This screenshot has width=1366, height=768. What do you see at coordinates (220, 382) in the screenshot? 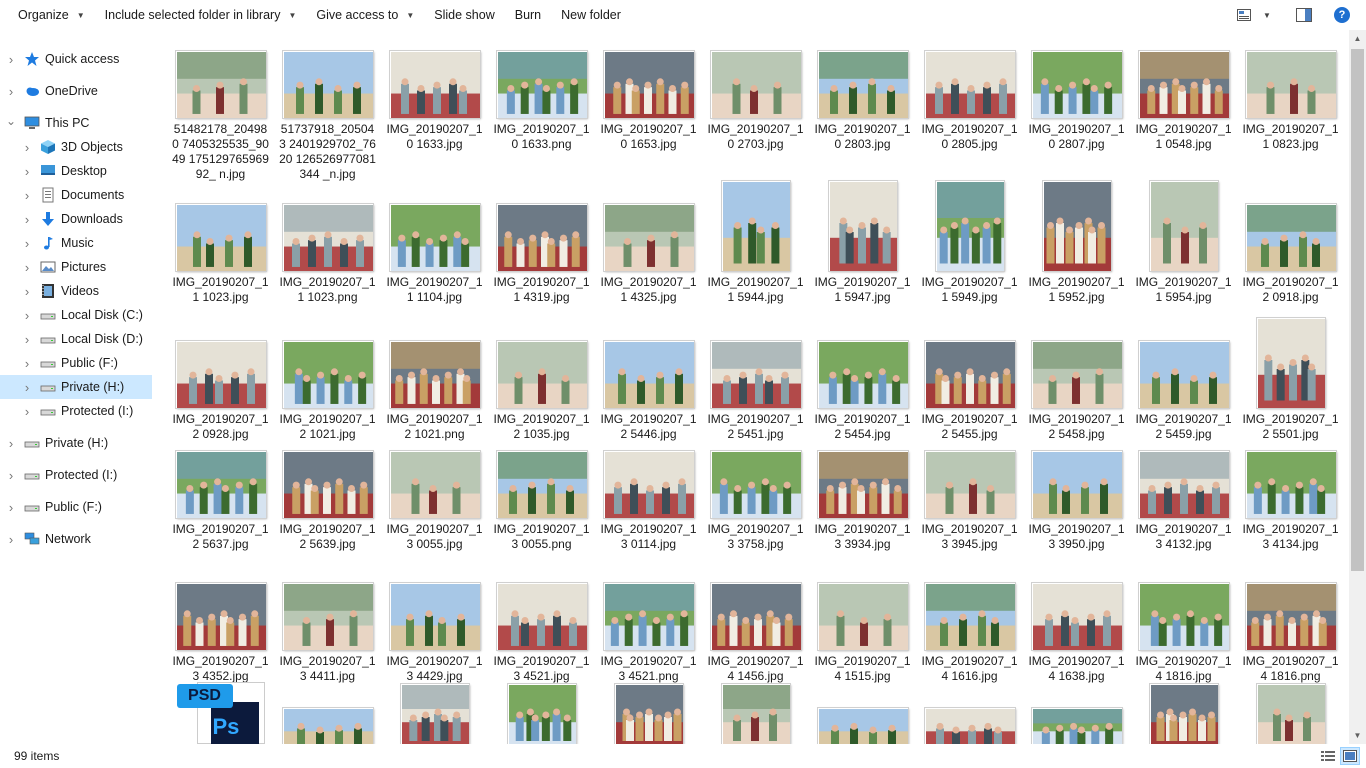
I see `file-item: IMG_20190207_12 0928.jpg` at bounding box center [220, 382].